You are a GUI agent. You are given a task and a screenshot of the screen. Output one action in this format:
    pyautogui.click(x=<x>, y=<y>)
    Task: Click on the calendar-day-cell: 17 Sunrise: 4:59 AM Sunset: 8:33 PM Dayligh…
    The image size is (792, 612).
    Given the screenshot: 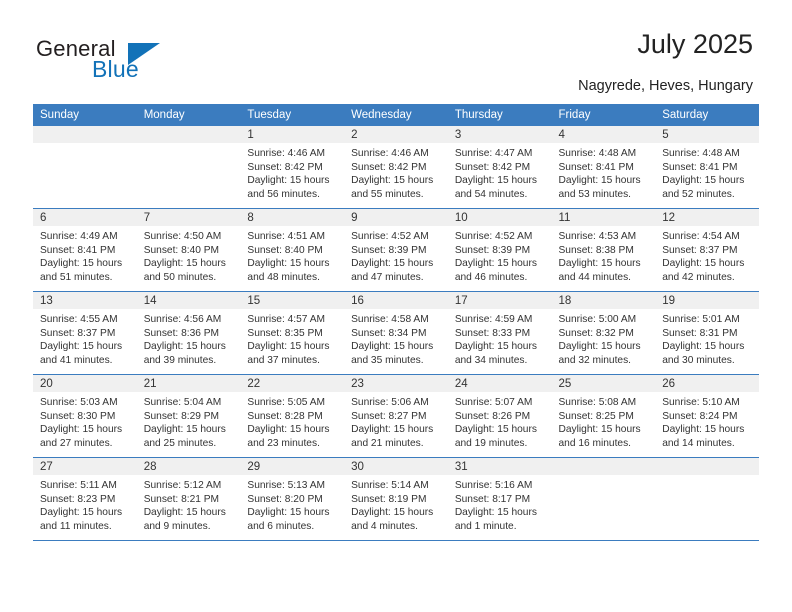 What is the action you would take?
    pyautogui.click(x=499, y=333)
    